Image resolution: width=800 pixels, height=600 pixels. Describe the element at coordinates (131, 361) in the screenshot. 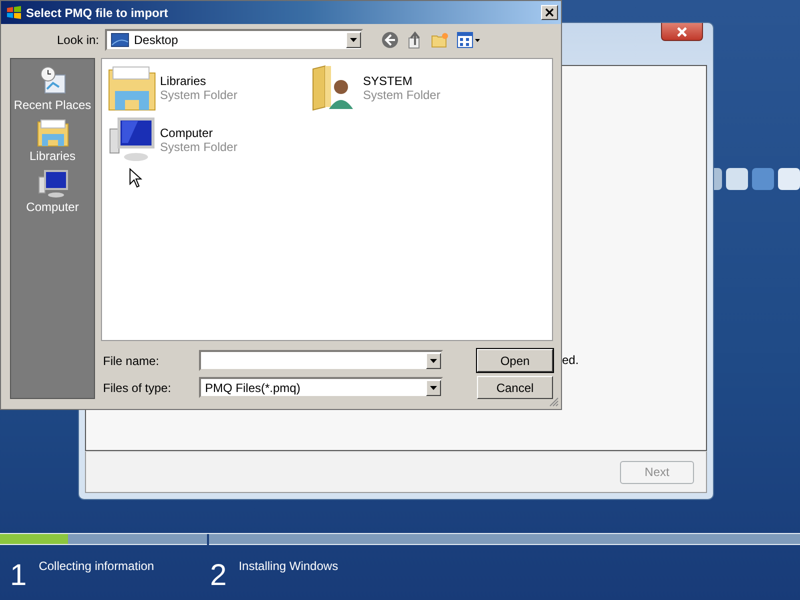

I see `file-name-label: File name:` at that location.